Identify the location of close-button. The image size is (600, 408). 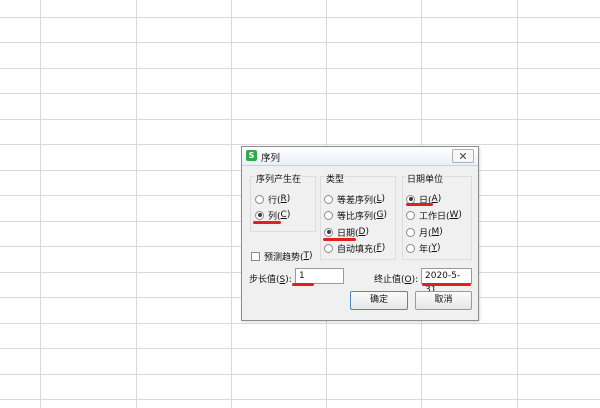
(463, 156).